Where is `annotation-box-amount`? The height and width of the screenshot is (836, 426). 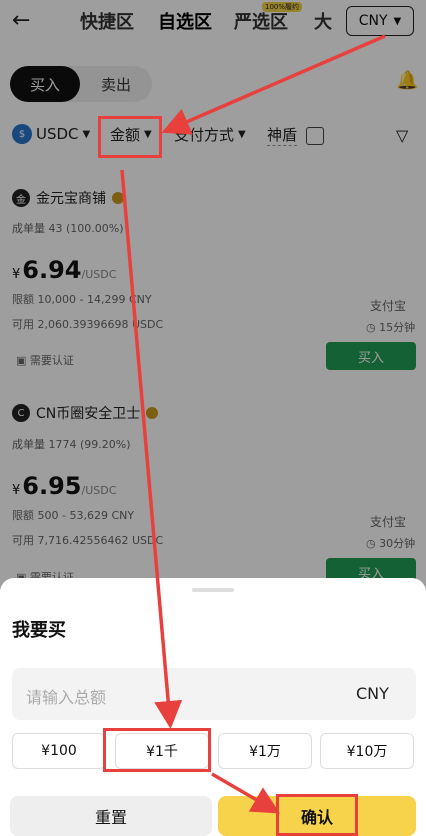 annotation-box-amount is located at coordinates (130, 137).